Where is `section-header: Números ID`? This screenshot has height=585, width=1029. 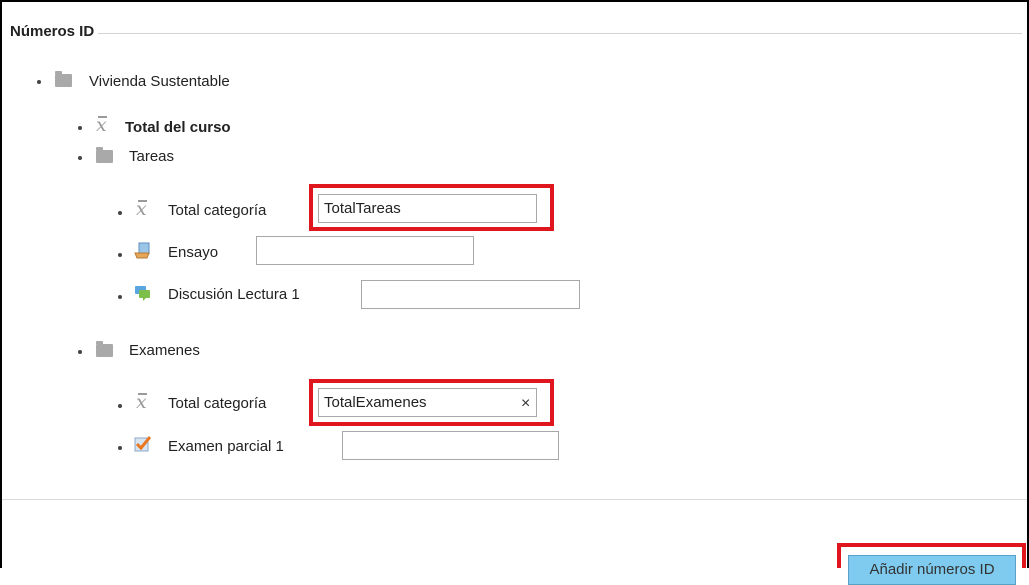 section-header: Números ID is located at coordinates (516, 34).